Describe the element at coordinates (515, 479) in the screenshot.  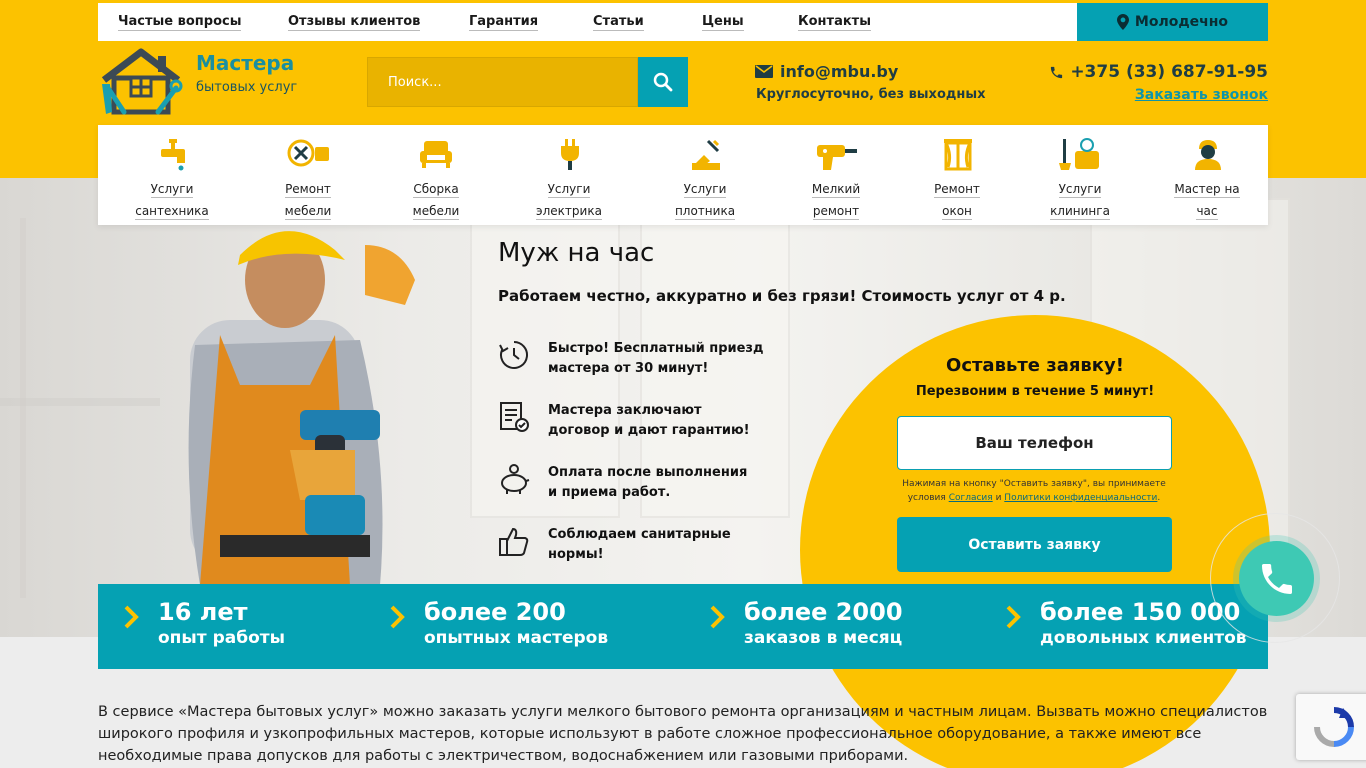
I see `piggy-bank-icon` at that location.